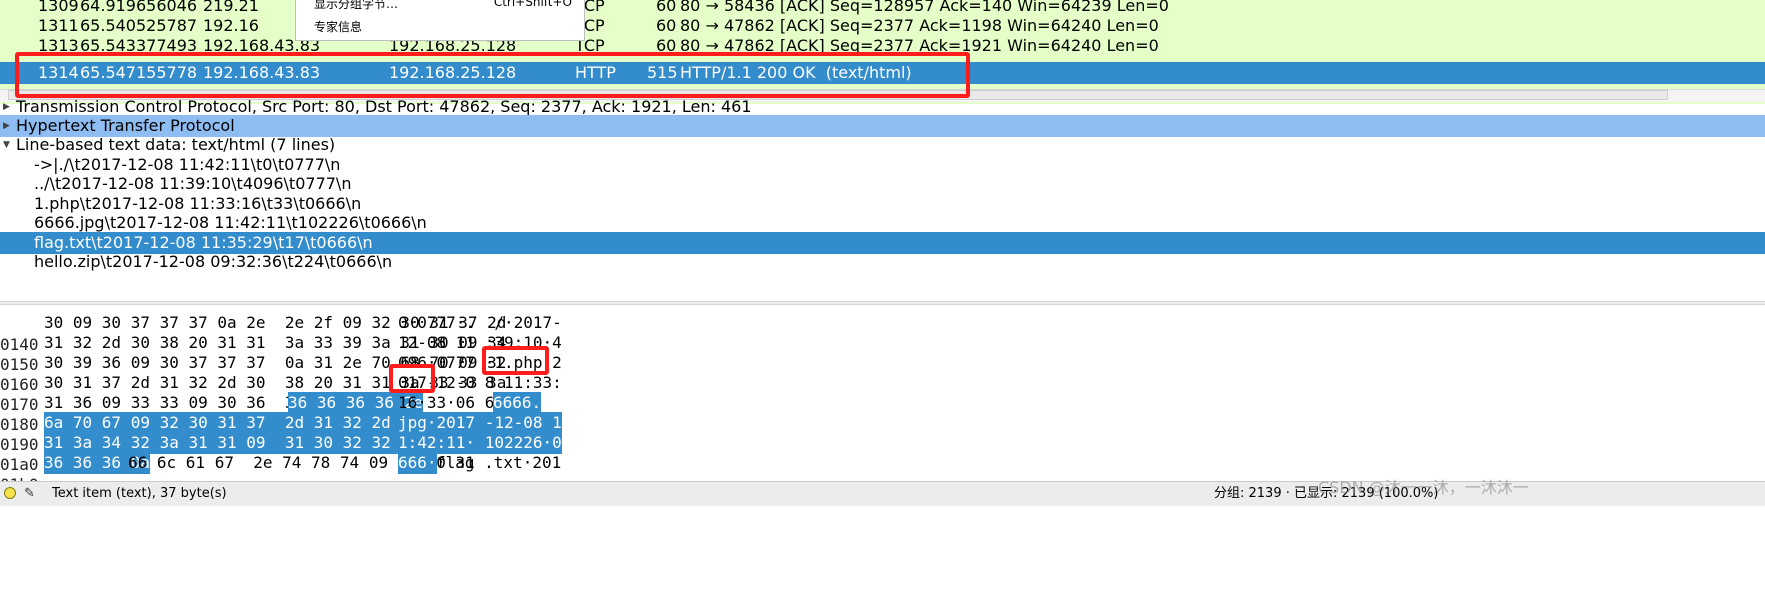 This screenshot has width=1765, height=606. Describe the element at coordinates (231, 25) in the screenshot. I see `packet-source: 192.16` at that location.